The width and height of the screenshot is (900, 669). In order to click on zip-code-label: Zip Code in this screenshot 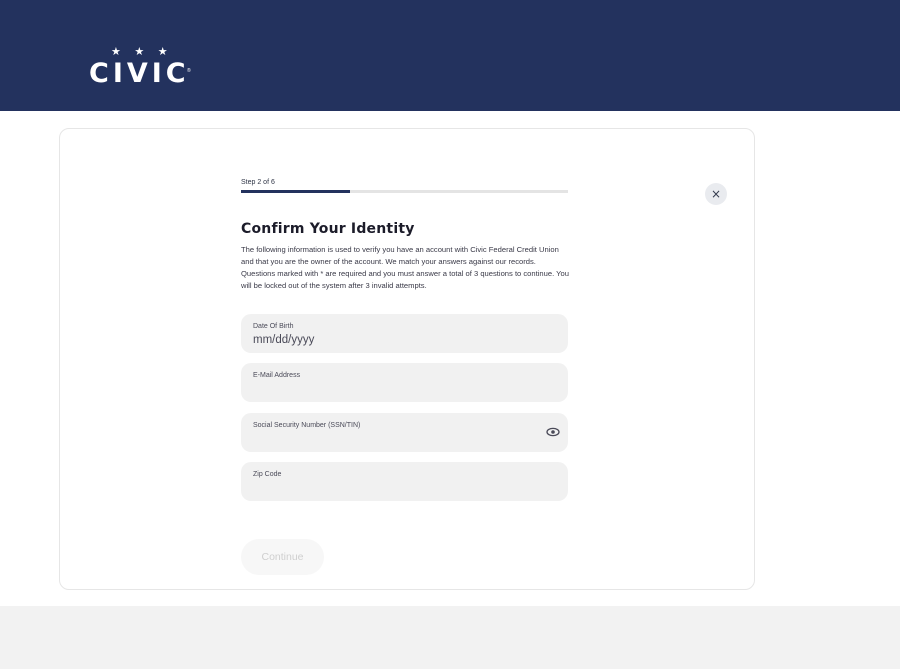, I will do `click(267, 474)`.